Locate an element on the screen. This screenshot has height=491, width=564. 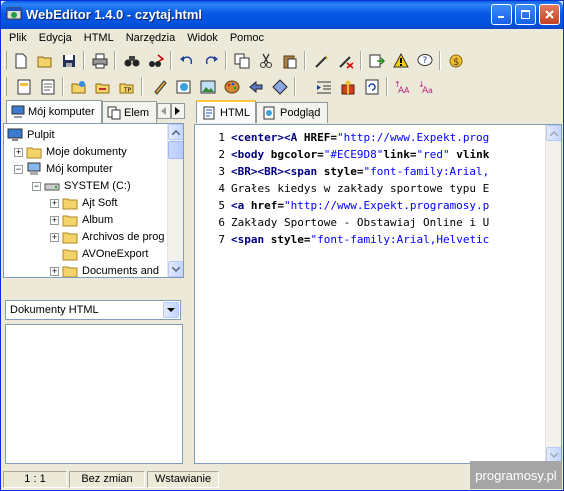
paste-button is located at coordinates (289, 60).